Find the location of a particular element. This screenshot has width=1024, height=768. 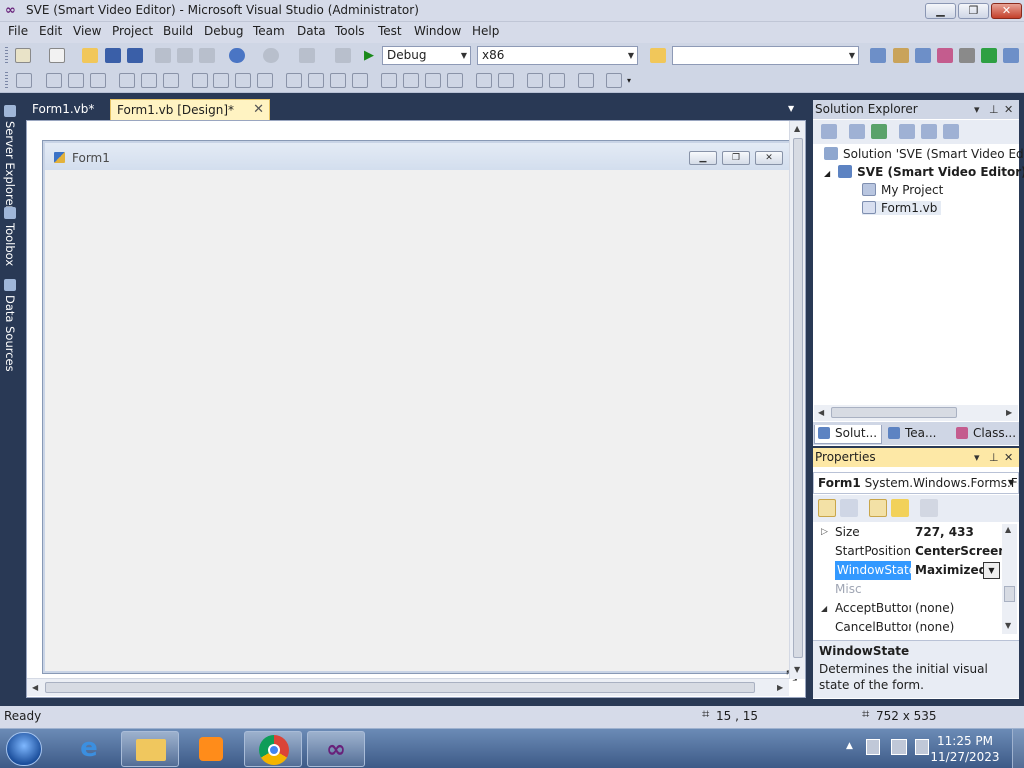

pin-icon: ⊥ is located at coordinates (994, 457).